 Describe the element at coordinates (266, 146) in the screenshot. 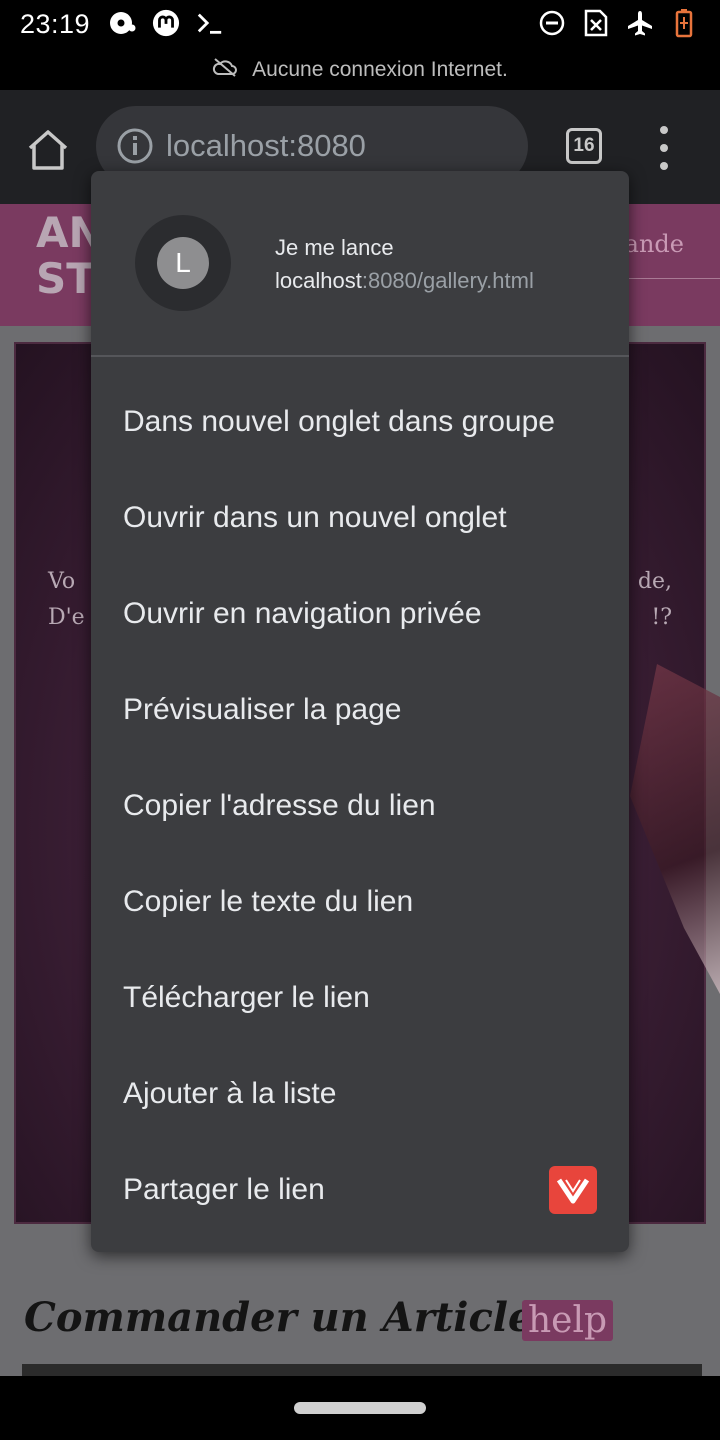

I see `url-text: localhost:8080` at that location.